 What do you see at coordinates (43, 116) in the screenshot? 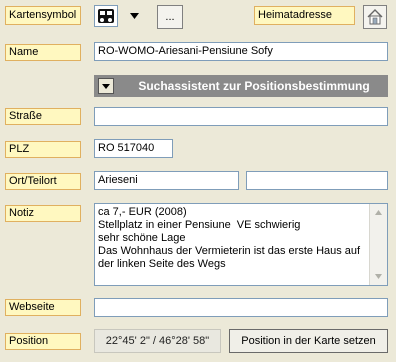
I see `strasse-label: Straße` at bounding box center [43, 116].